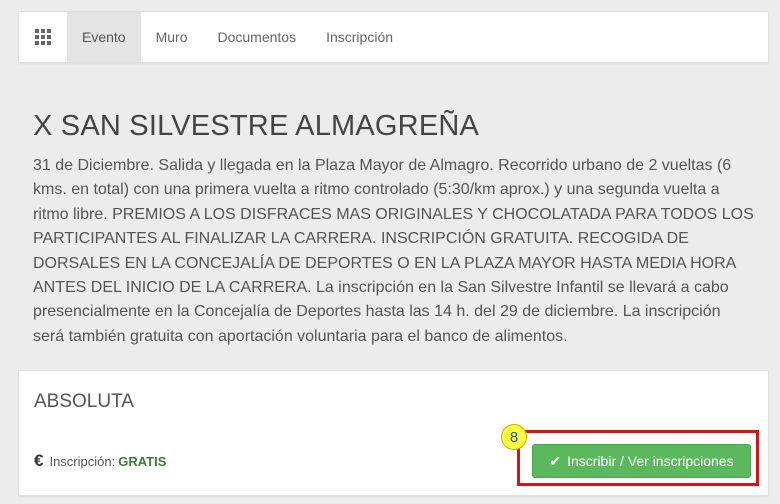 Image resolution: width=780 pixels, height=504 pixels. What do you see at coordinates (39, 460) in the screenshot?
I see `euro-icon: €` at bounding box center [39, 460].